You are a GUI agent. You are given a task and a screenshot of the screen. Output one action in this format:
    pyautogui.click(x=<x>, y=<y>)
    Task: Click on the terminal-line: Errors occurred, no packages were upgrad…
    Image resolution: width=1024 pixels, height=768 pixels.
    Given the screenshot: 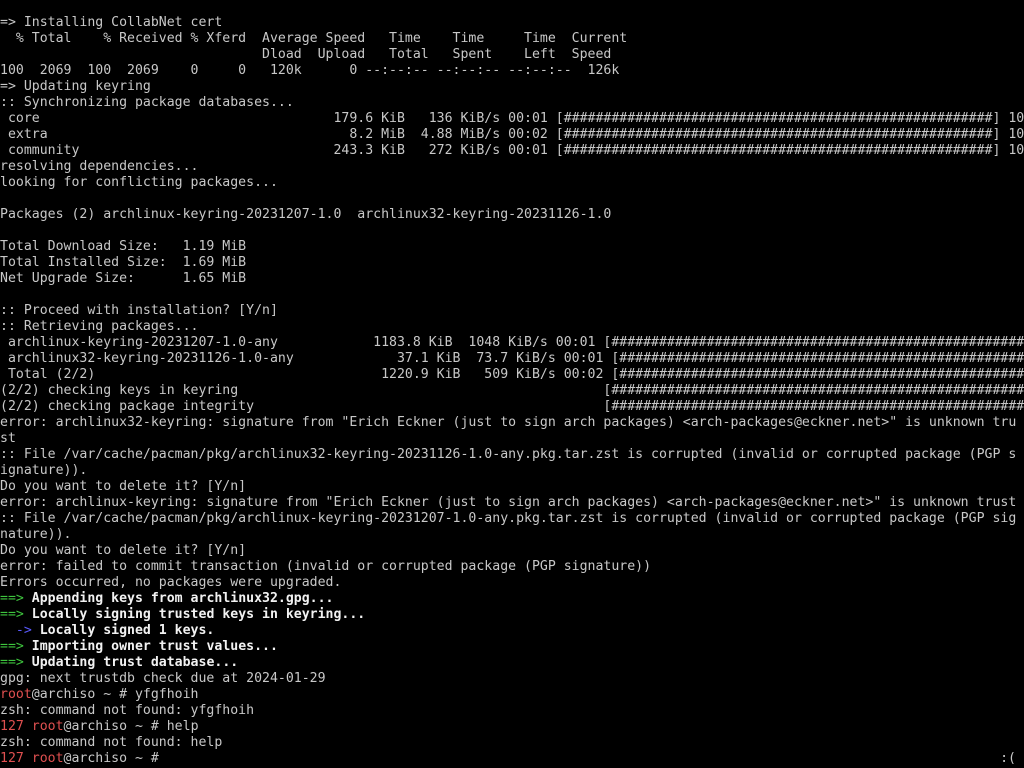 What is the action you would take?
    pyautogui.click(x=512, y=583)
    